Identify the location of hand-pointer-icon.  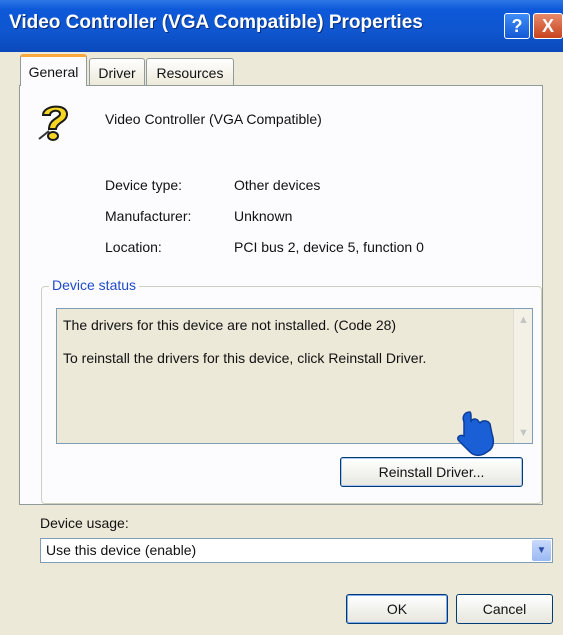
(476, 434).